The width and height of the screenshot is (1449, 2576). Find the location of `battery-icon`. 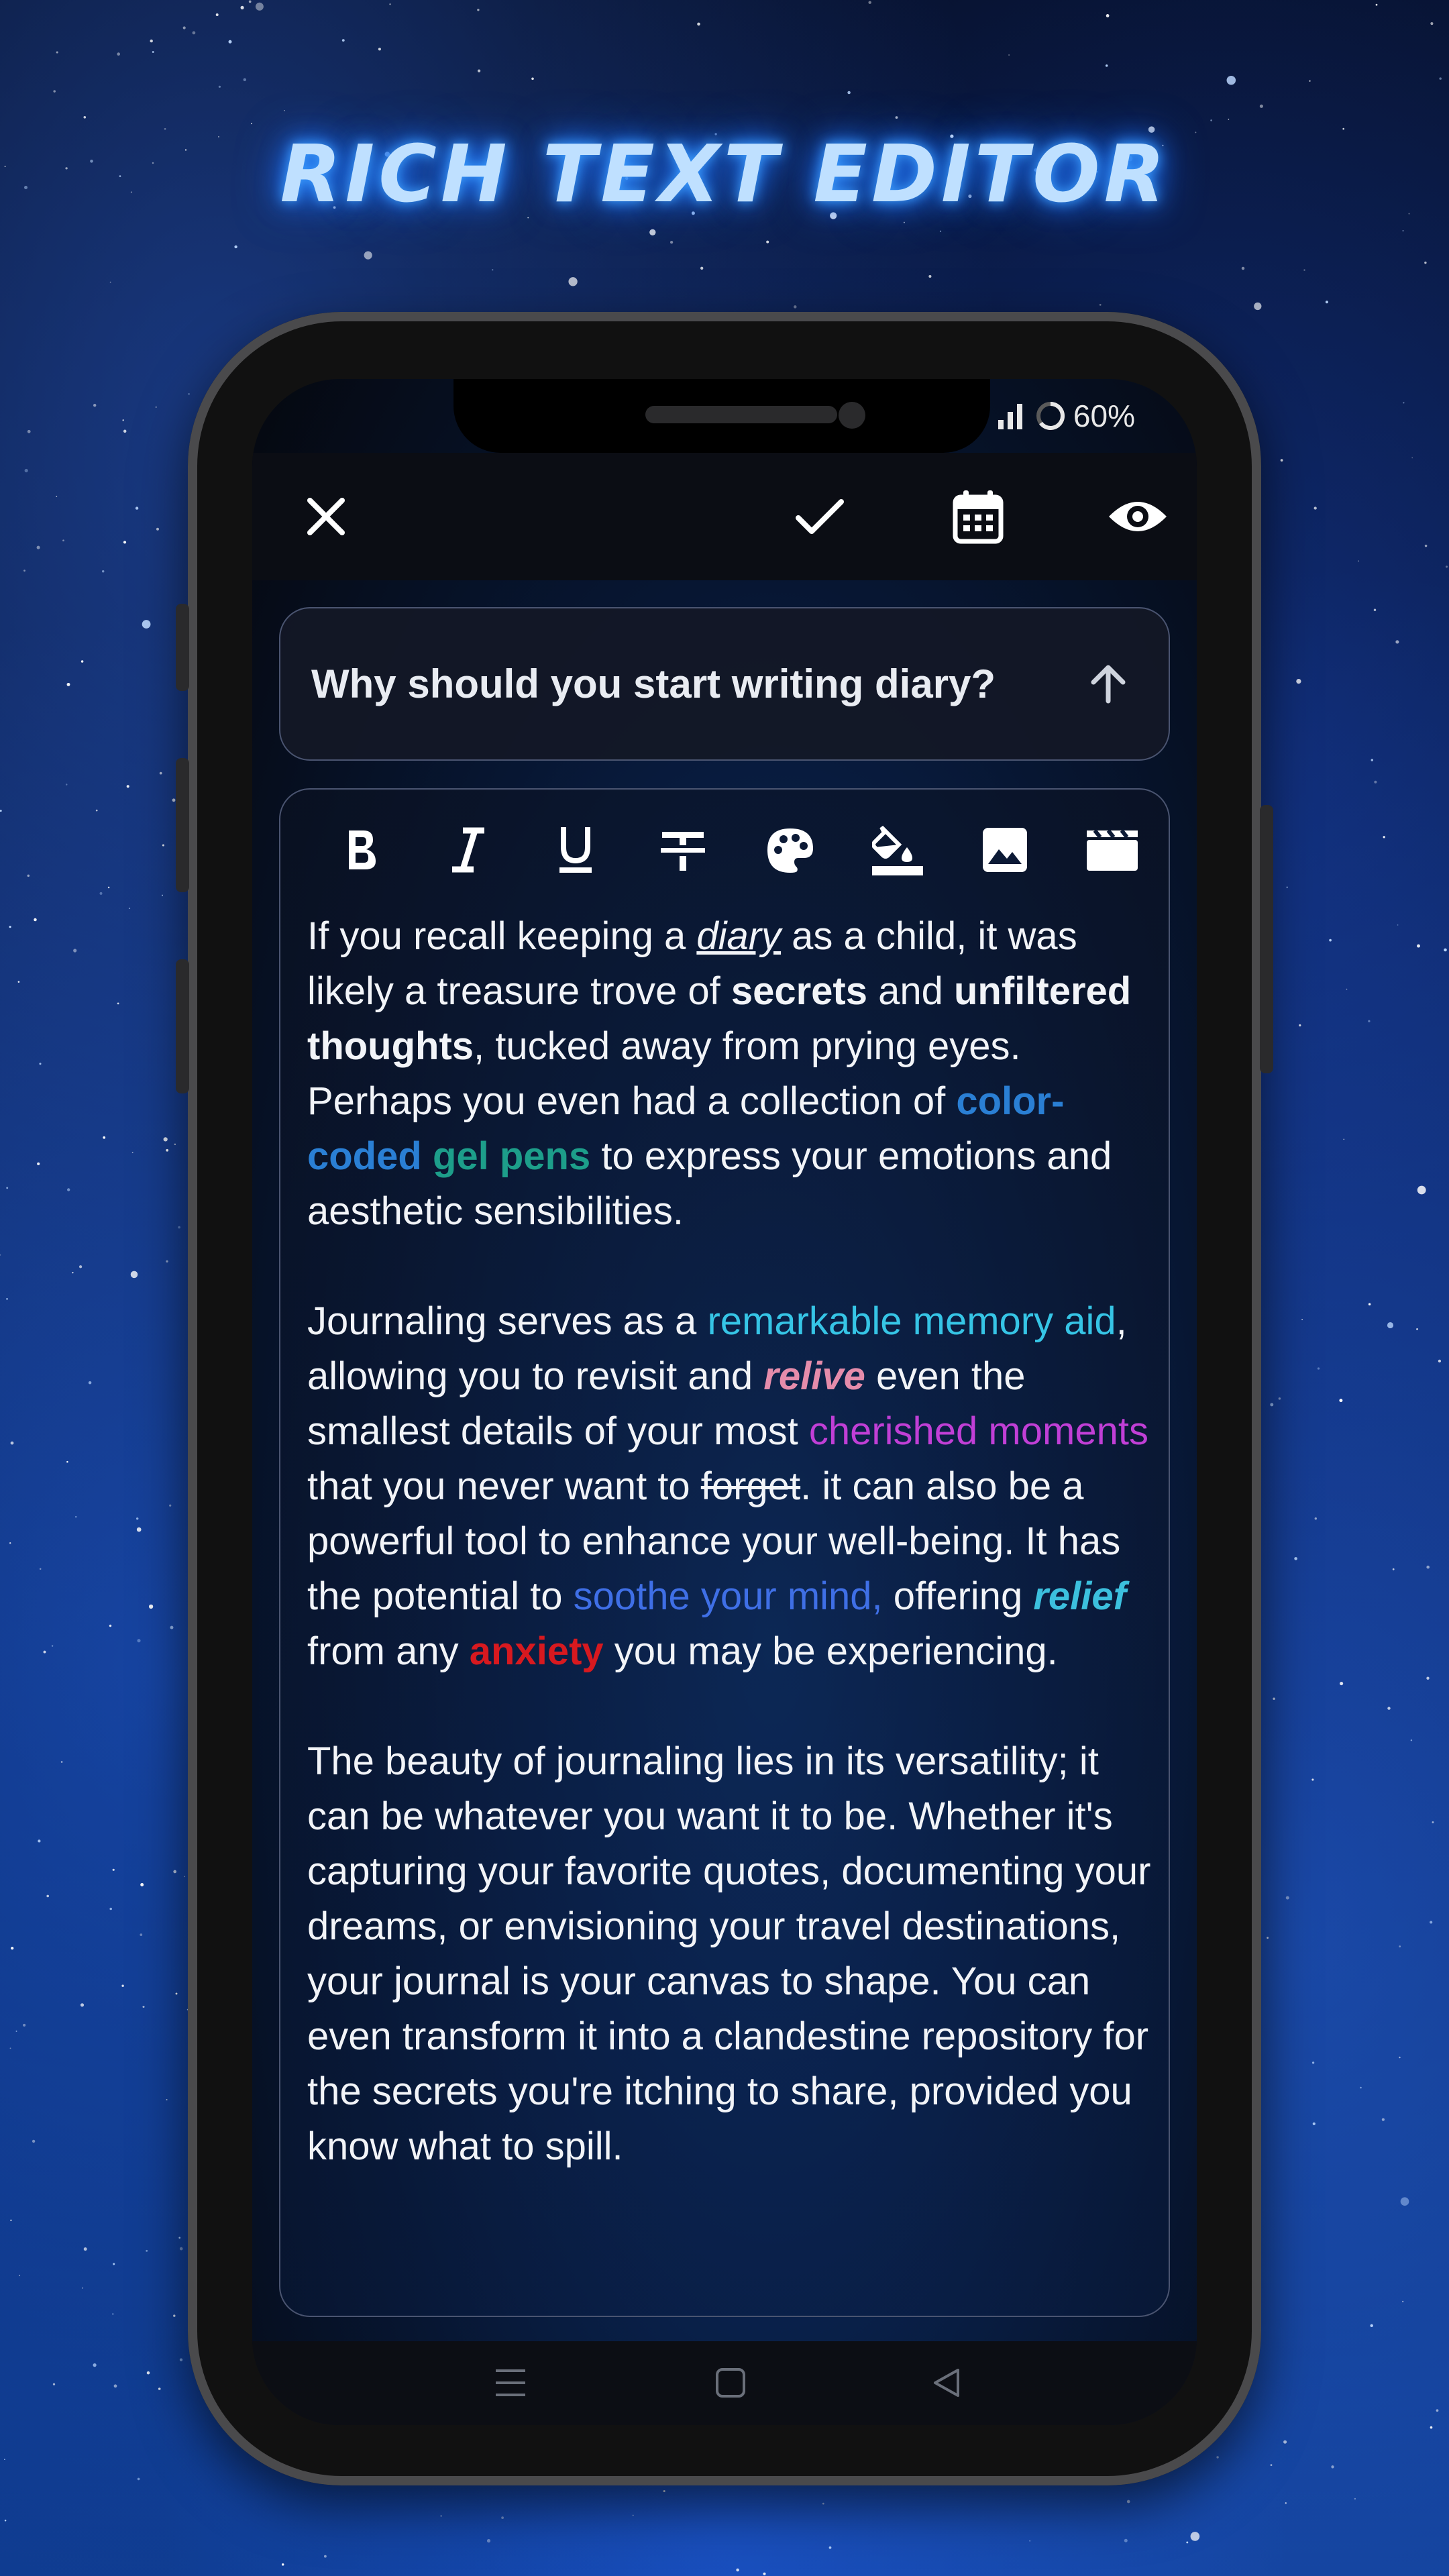

battery-icon is located at coordinates (1050, 415).